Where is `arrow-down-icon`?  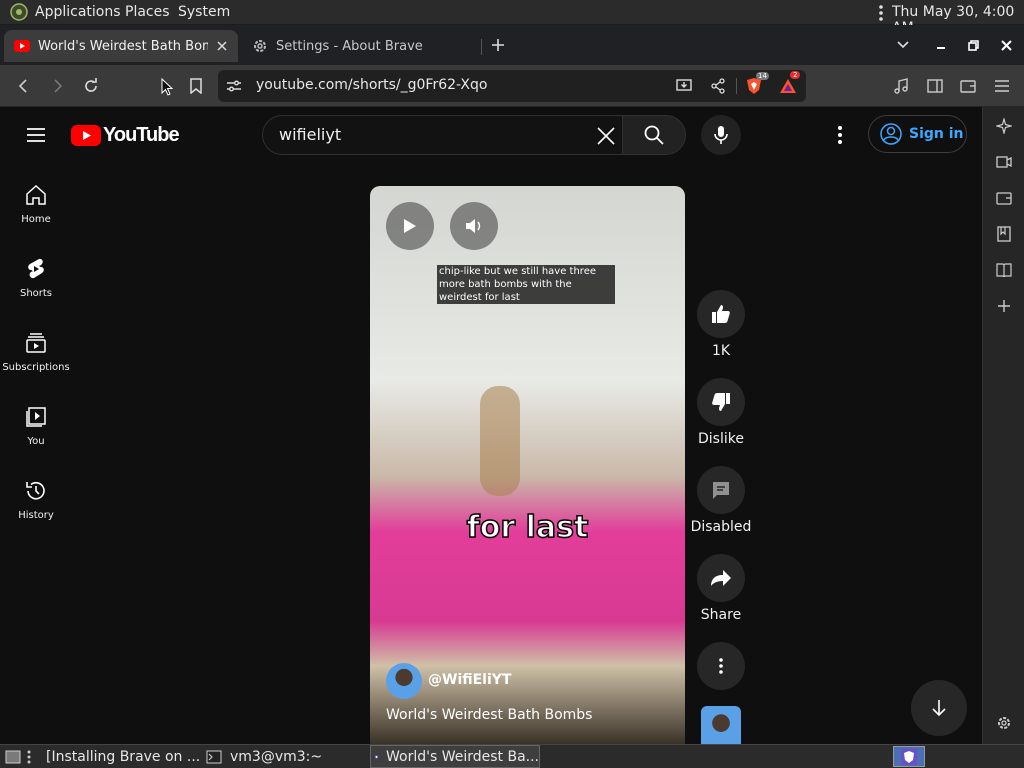 arrow-down-icon is located at coordinates (939, 708).